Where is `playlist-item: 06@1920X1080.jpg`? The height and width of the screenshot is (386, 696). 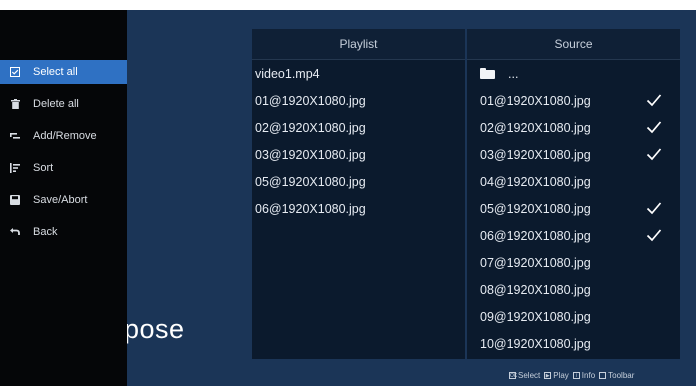
playlist-item: 06@1920X1080.jpg is located at coordinates (358, 208).